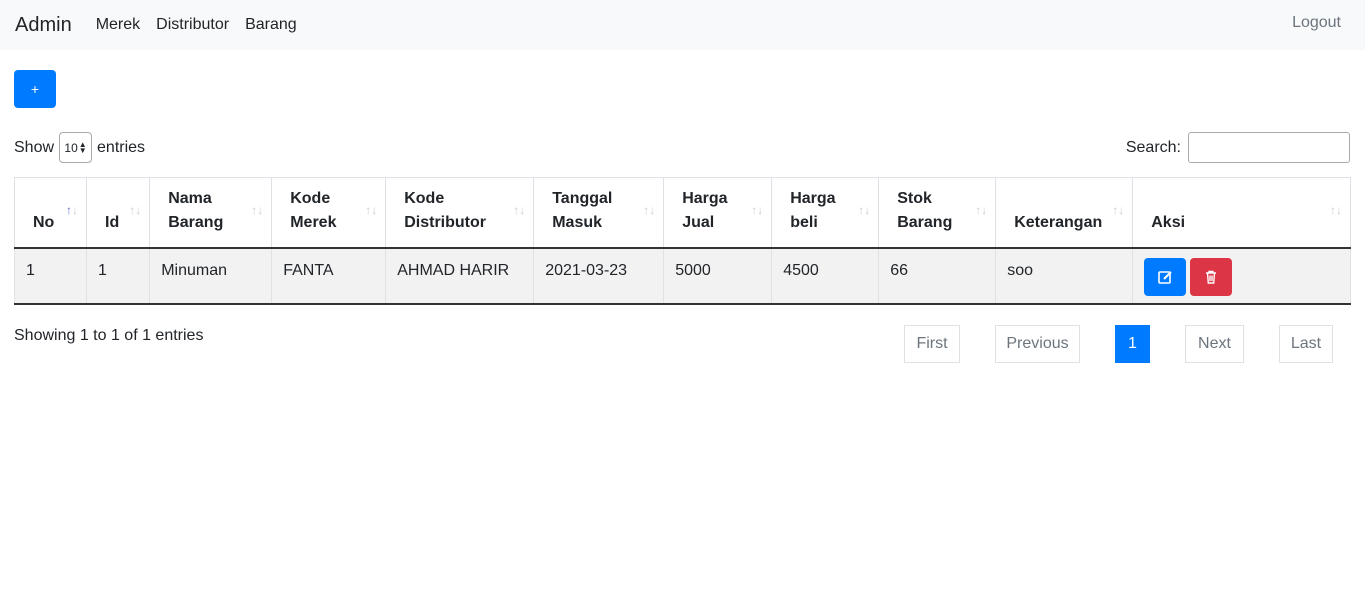 This screenshot has width=1365, height=616. I want to click on column-header-tanggal-masuk: Tanggal Masuk ↑↓, so click(598, 213).